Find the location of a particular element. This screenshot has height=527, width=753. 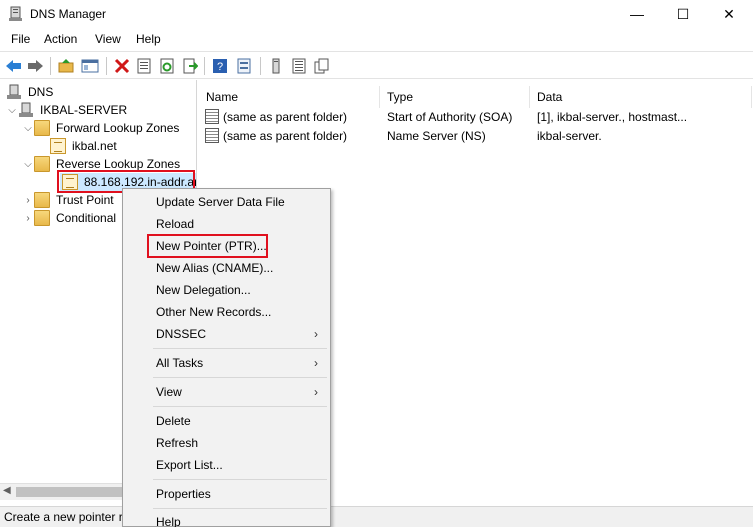

tree-item-dns: DNS is located at coordinates (30, 92).